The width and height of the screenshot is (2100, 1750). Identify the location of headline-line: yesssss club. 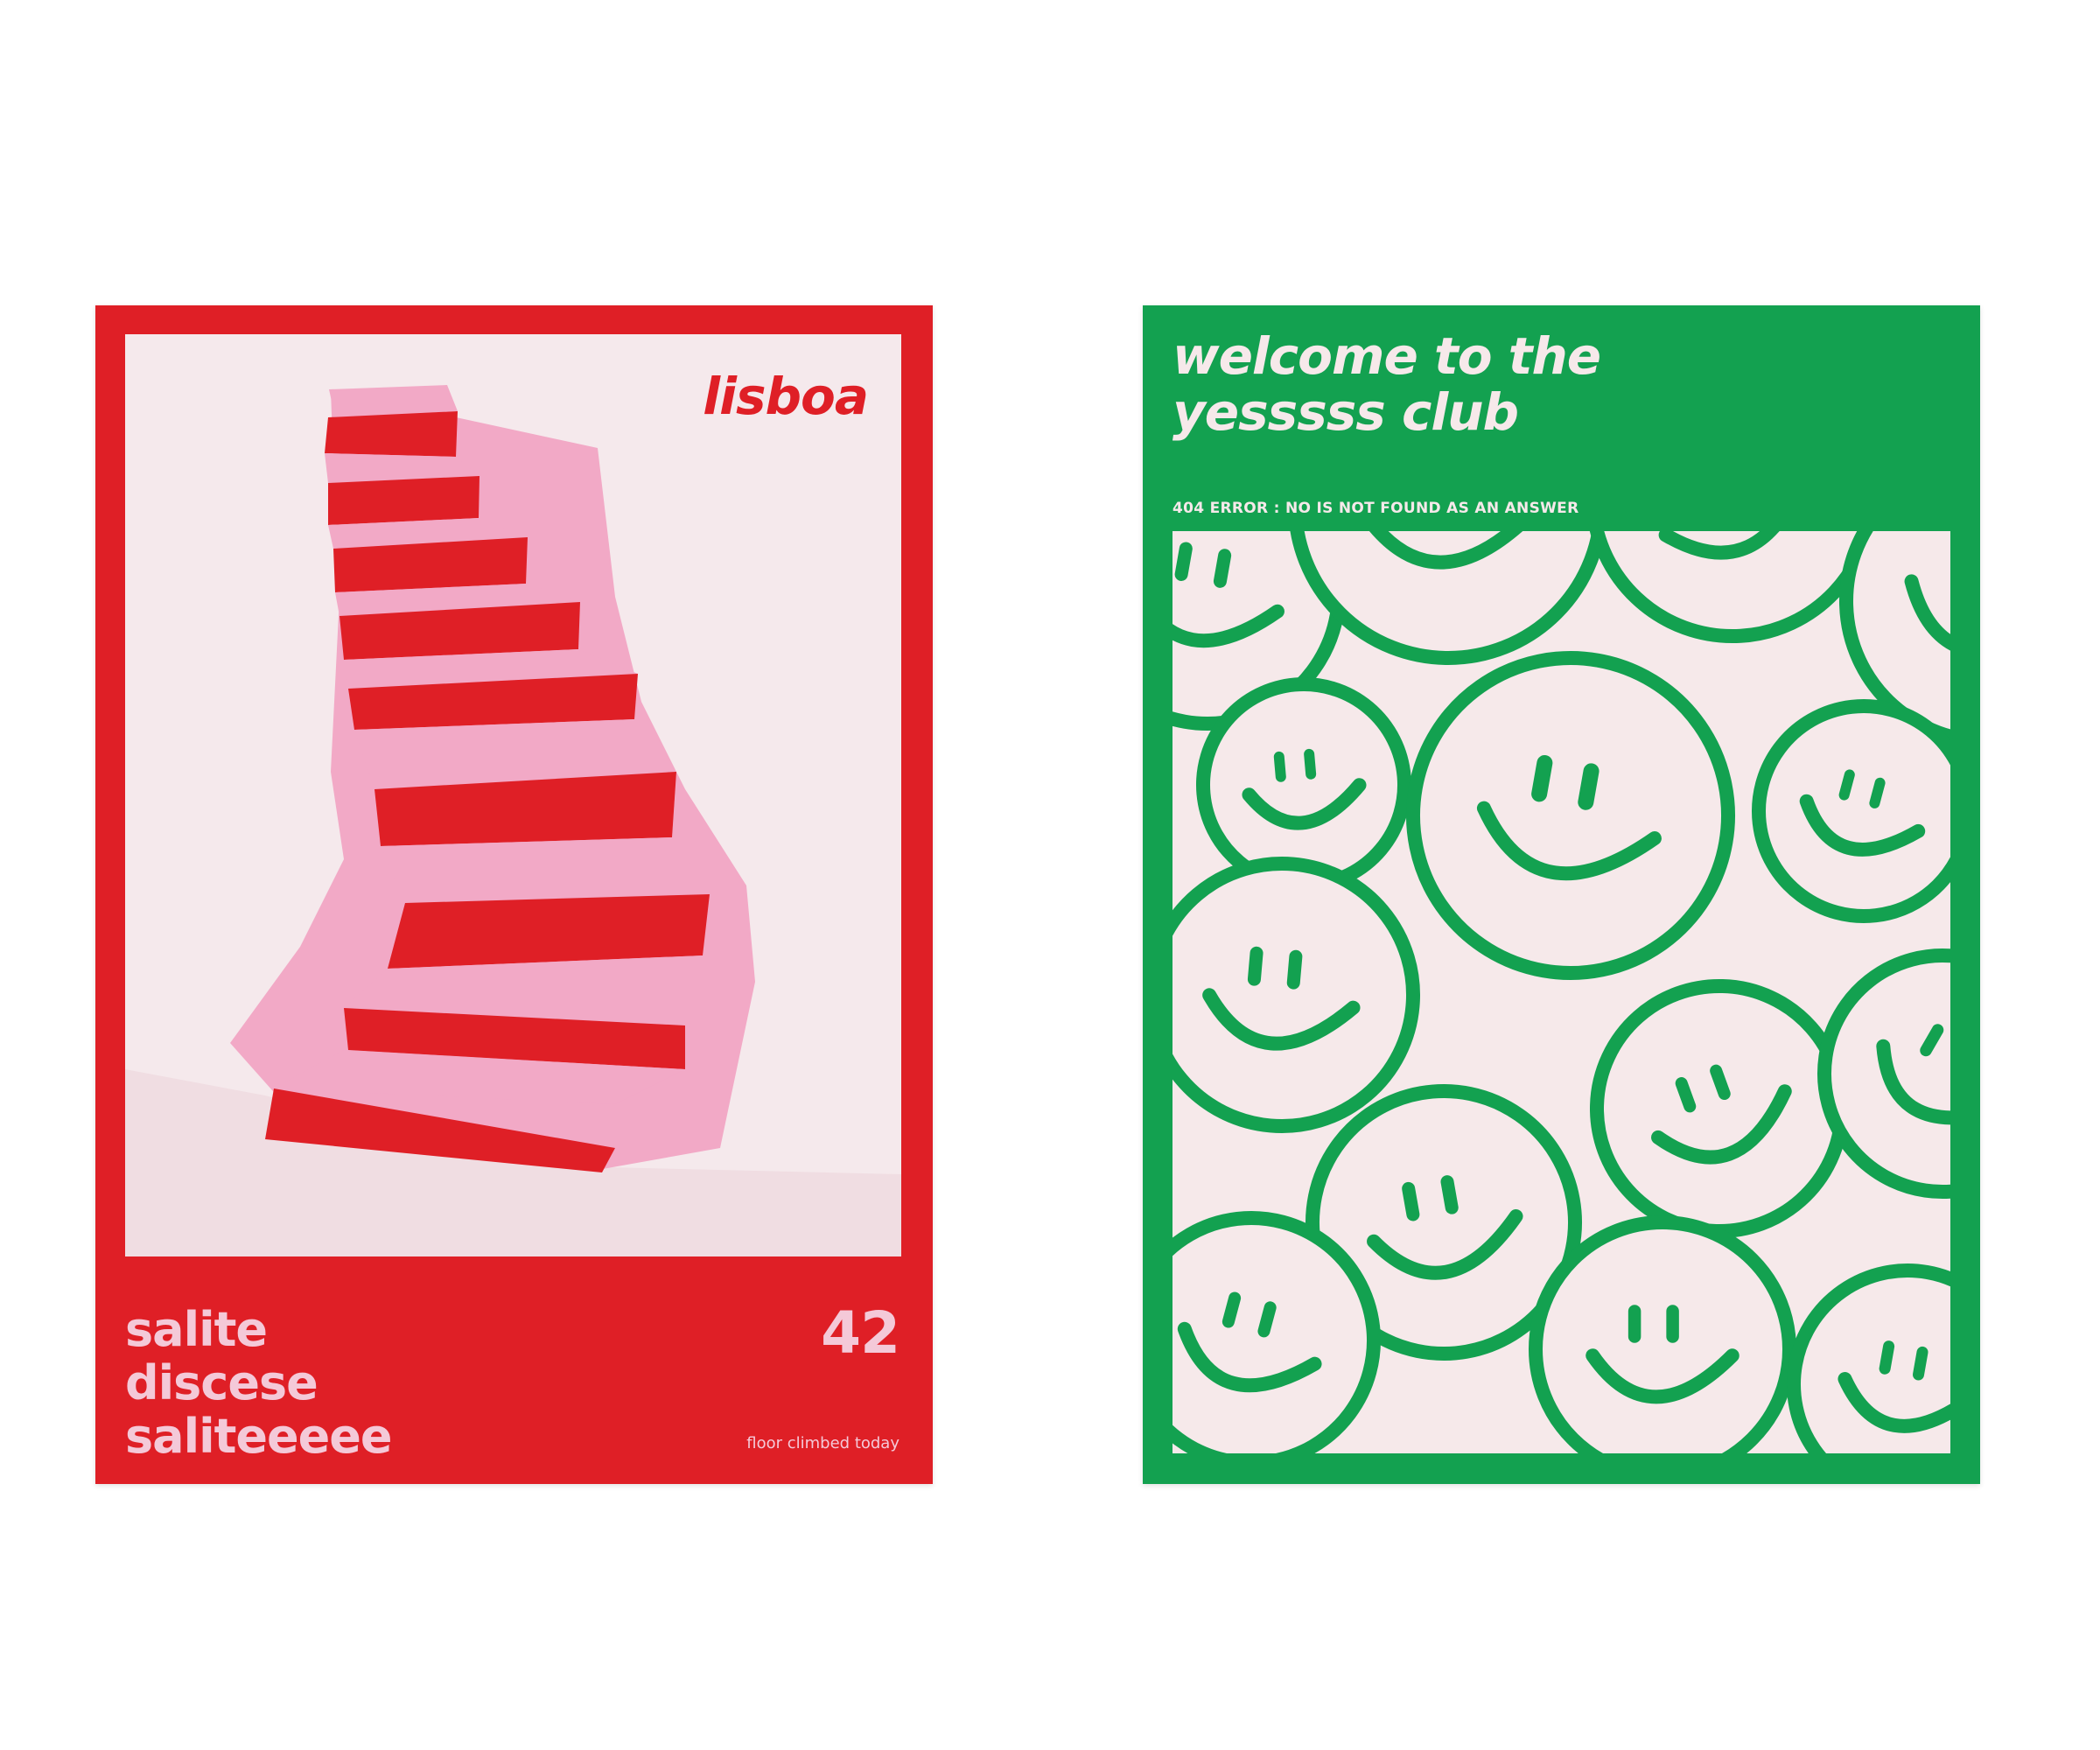
(1345, 412).